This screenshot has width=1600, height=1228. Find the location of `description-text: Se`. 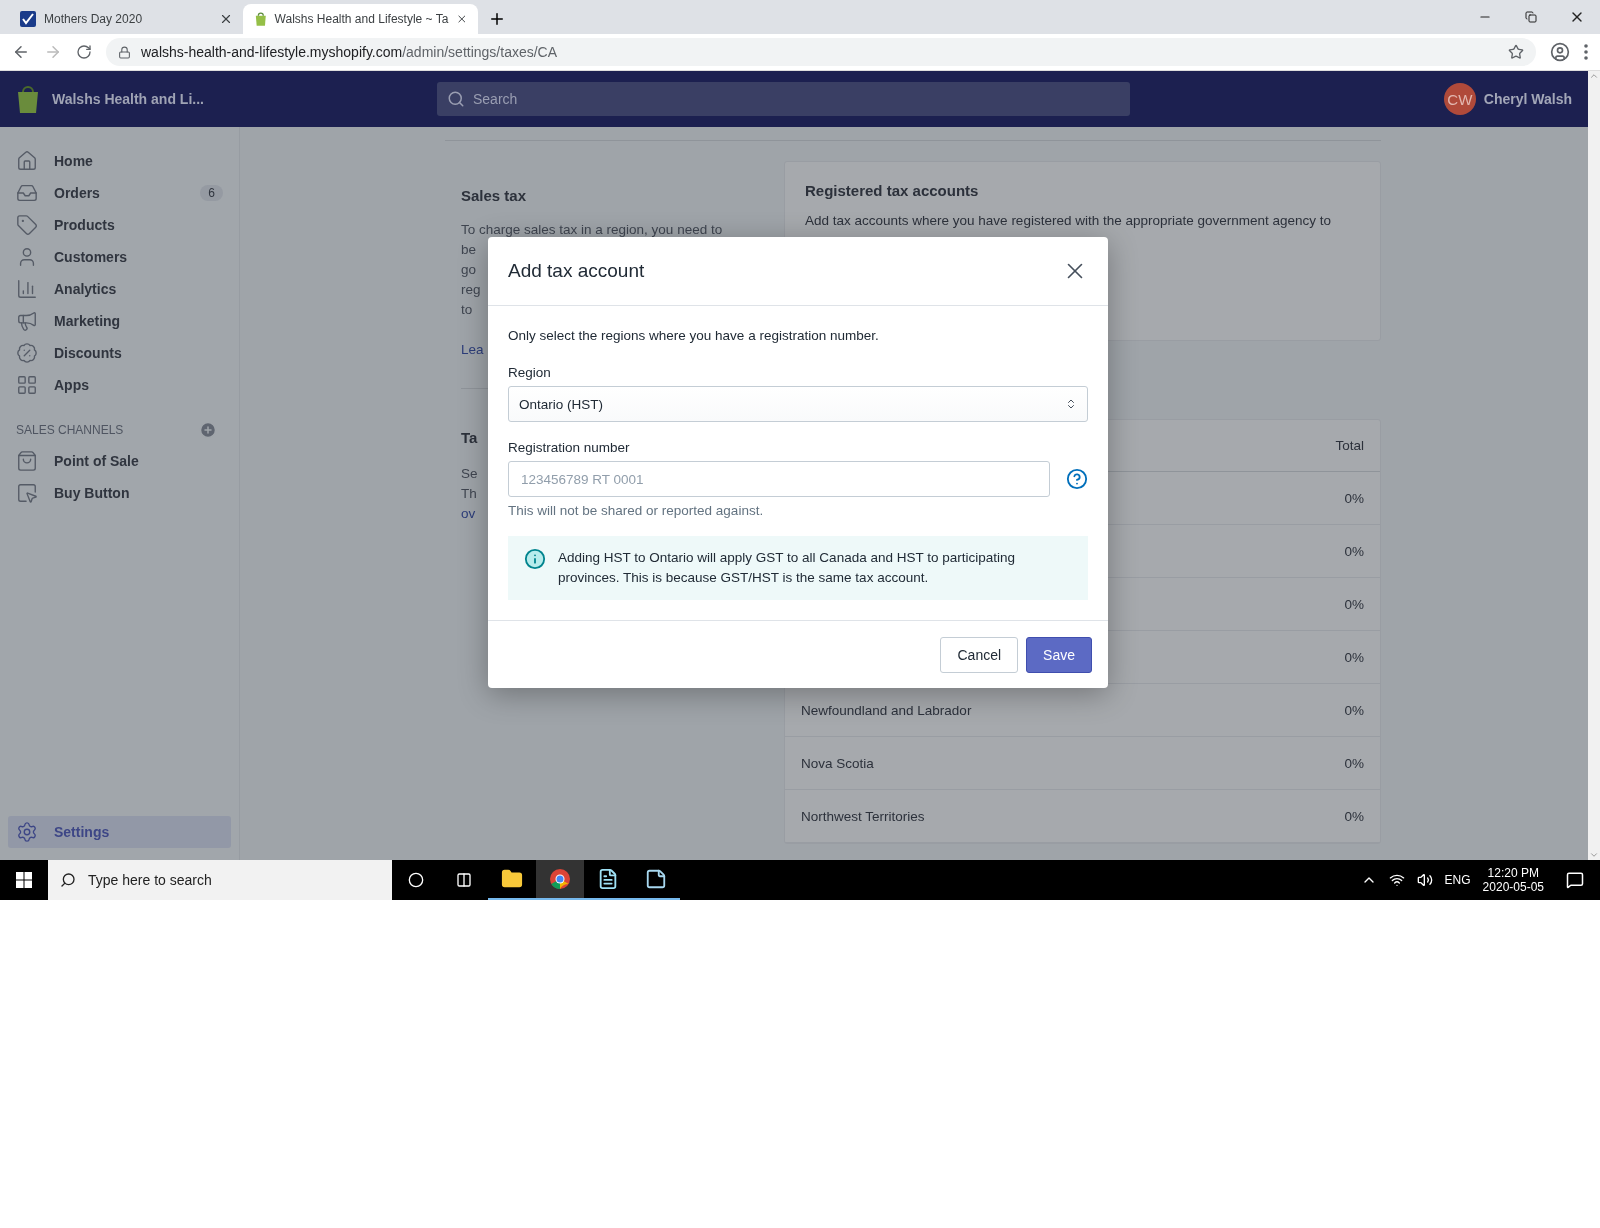

description-text: Se is located at coordinates (469, 474).